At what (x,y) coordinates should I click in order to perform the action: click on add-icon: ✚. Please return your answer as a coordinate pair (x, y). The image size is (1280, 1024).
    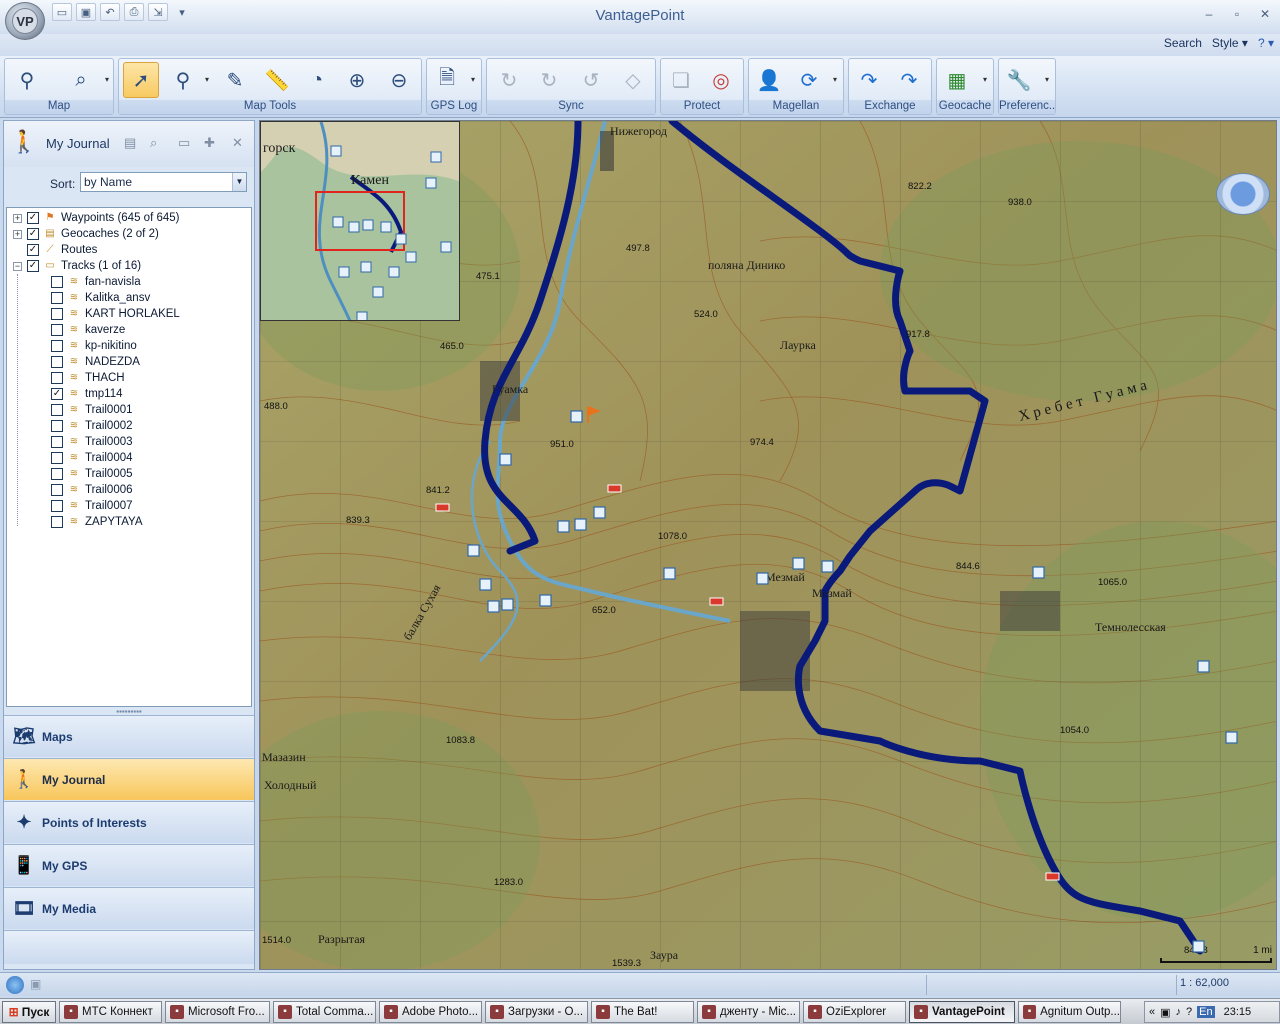
    Looking at the image, I should click on (209, 143).